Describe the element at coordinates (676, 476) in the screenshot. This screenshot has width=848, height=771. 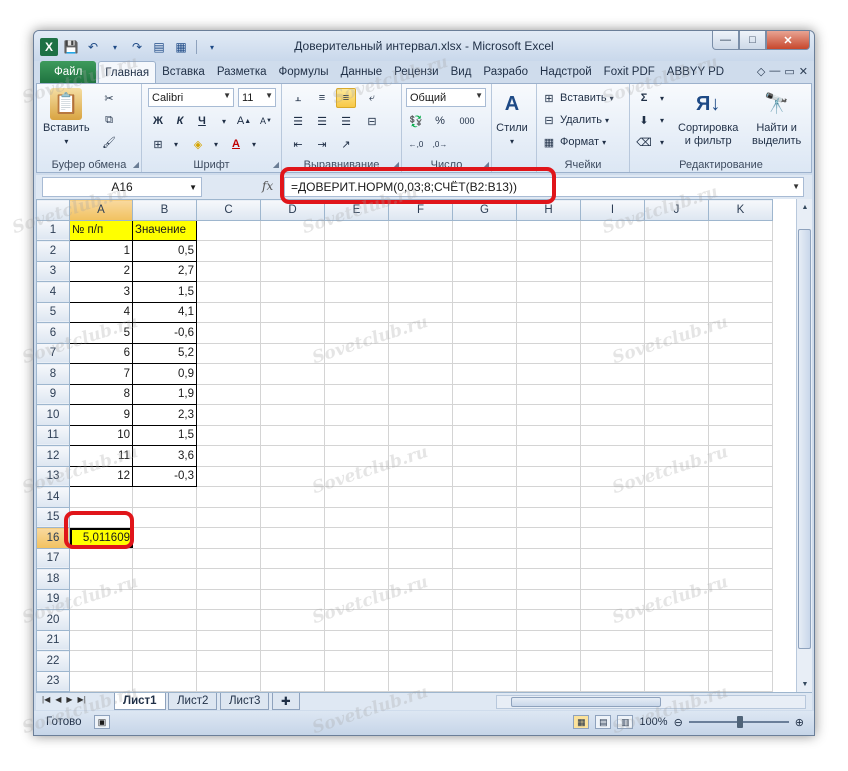
I see `cell-J13` at that location.